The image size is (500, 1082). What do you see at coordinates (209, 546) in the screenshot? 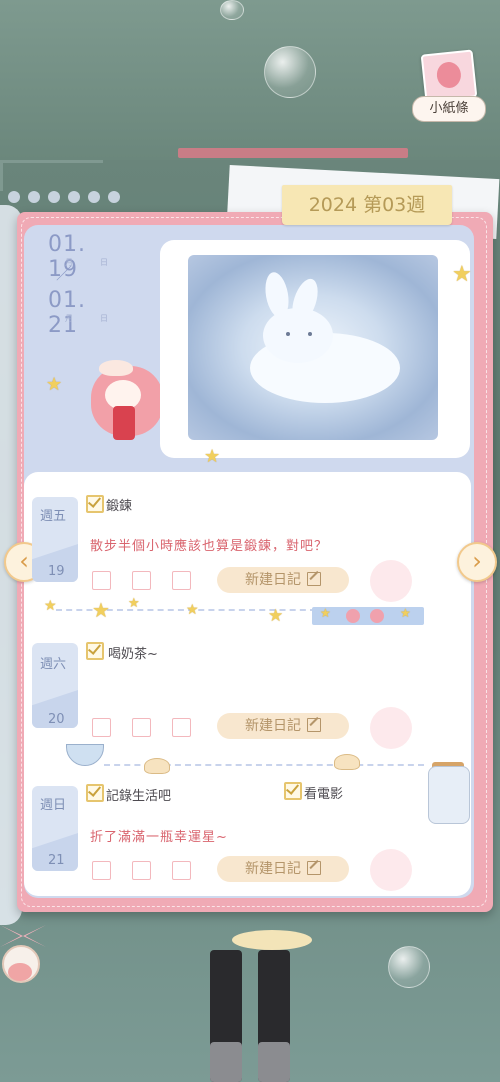
I see `diary-note: 散步半個小時應該也算是鍛鍊，對吧？` at bounding box center [209, 546].